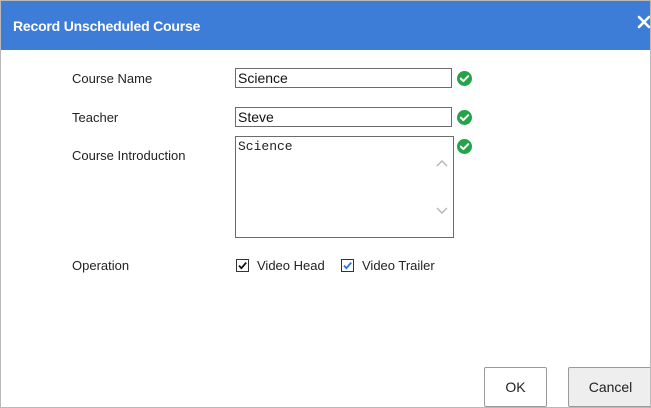  What do you see at coordinates (609, 387) in the screenshot?
I see `cancel-button: Cancel` at bounding box center [609, 387].